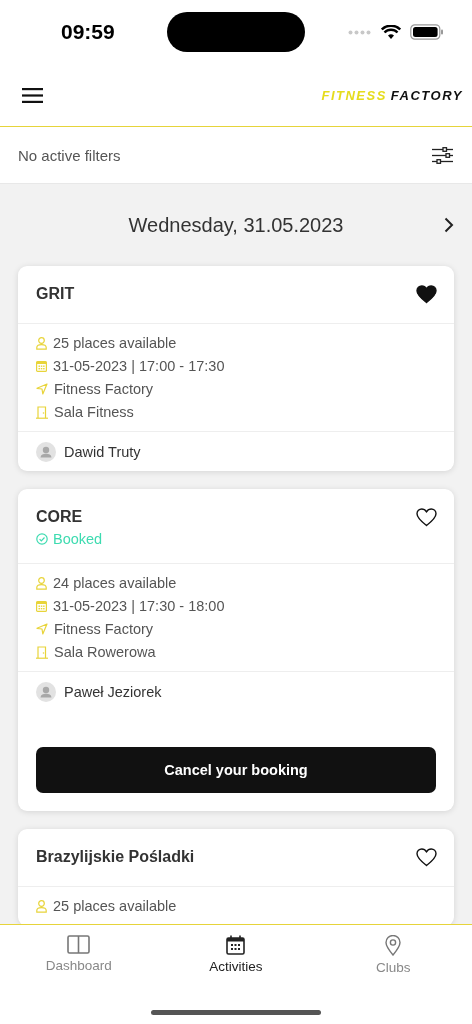 This screenshot has width=472, height=1024. I want to click on room-name: Sala Fitness, so click(94, 412).